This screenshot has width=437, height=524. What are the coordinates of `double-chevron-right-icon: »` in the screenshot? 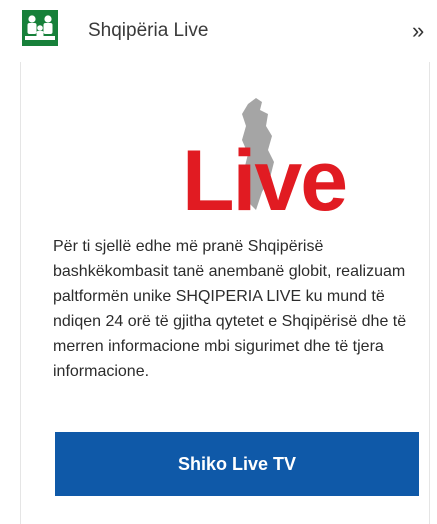 It's located at (418, 31).